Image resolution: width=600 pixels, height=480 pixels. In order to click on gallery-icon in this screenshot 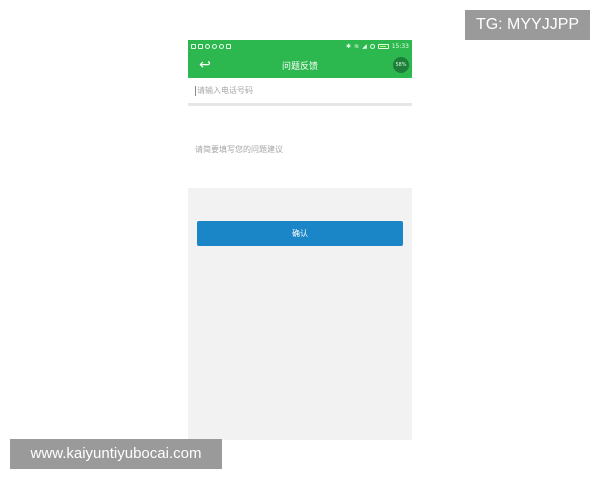, I will do `click(228, 46)`.